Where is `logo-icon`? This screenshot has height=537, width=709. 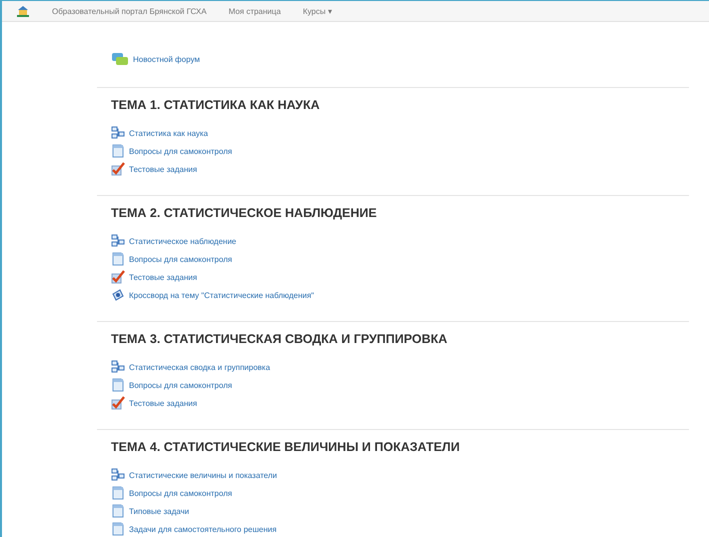
logo-icon is located at coordinates (23, 11).